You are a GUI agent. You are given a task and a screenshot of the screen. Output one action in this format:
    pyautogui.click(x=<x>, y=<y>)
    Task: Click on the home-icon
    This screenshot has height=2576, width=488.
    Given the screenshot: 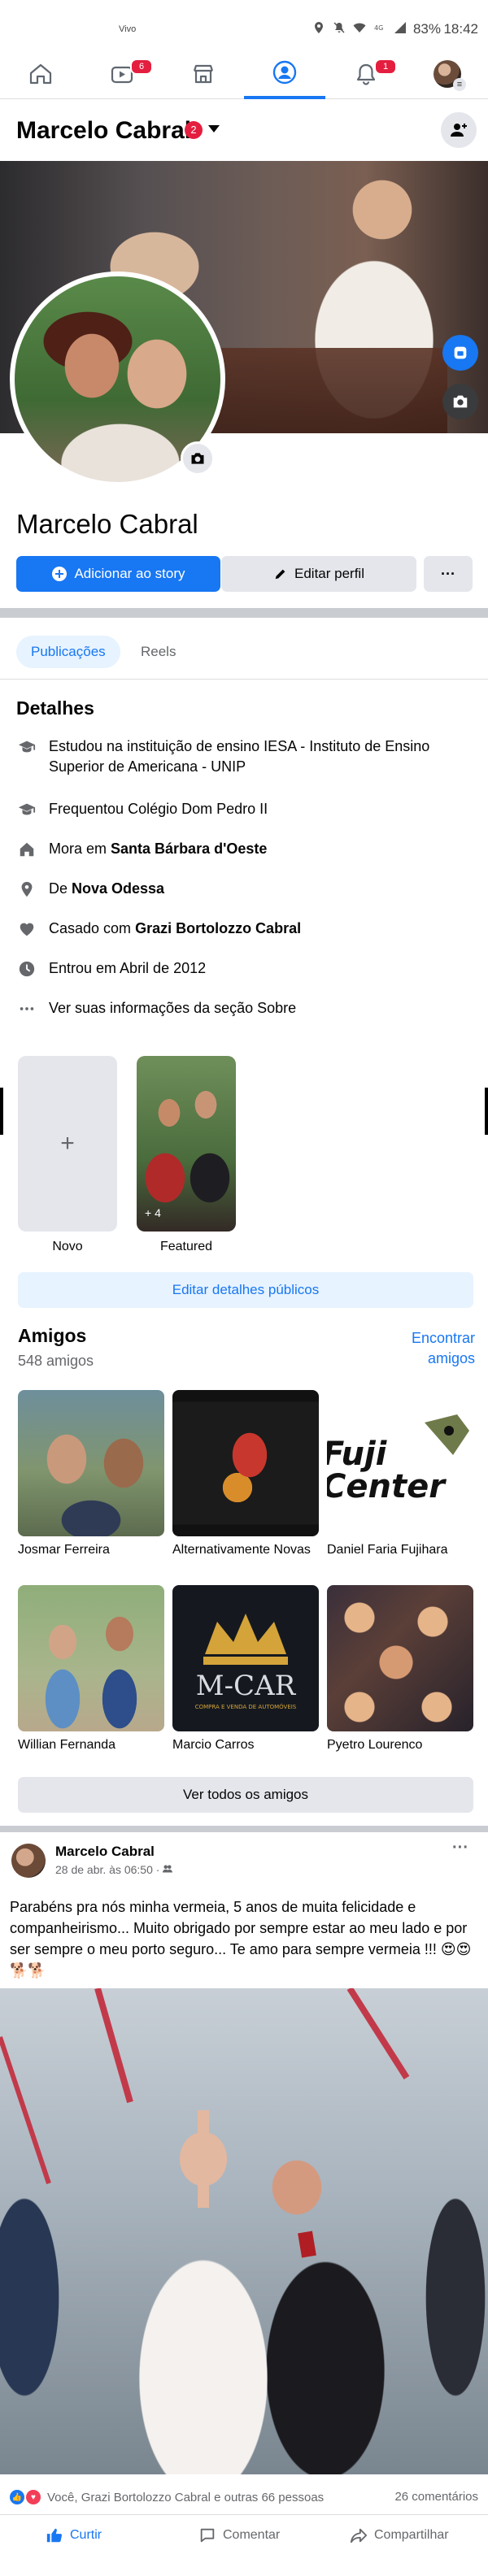 What is the action you would take?
    pyautogui.click(x=40, y=74)
    